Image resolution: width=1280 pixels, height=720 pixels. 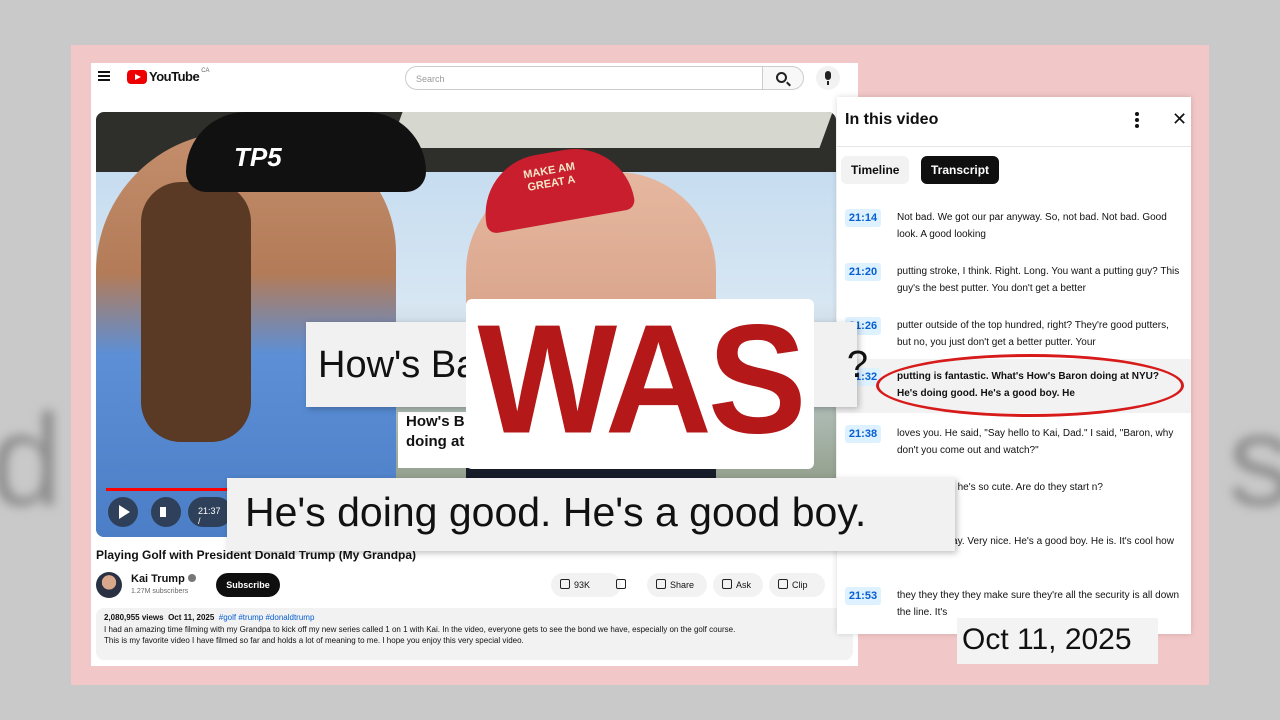 What do you see at coordinates (875, 170) in the screenshot?
I see `tab-timeline: Timeline` at bounding box center [875, 170].